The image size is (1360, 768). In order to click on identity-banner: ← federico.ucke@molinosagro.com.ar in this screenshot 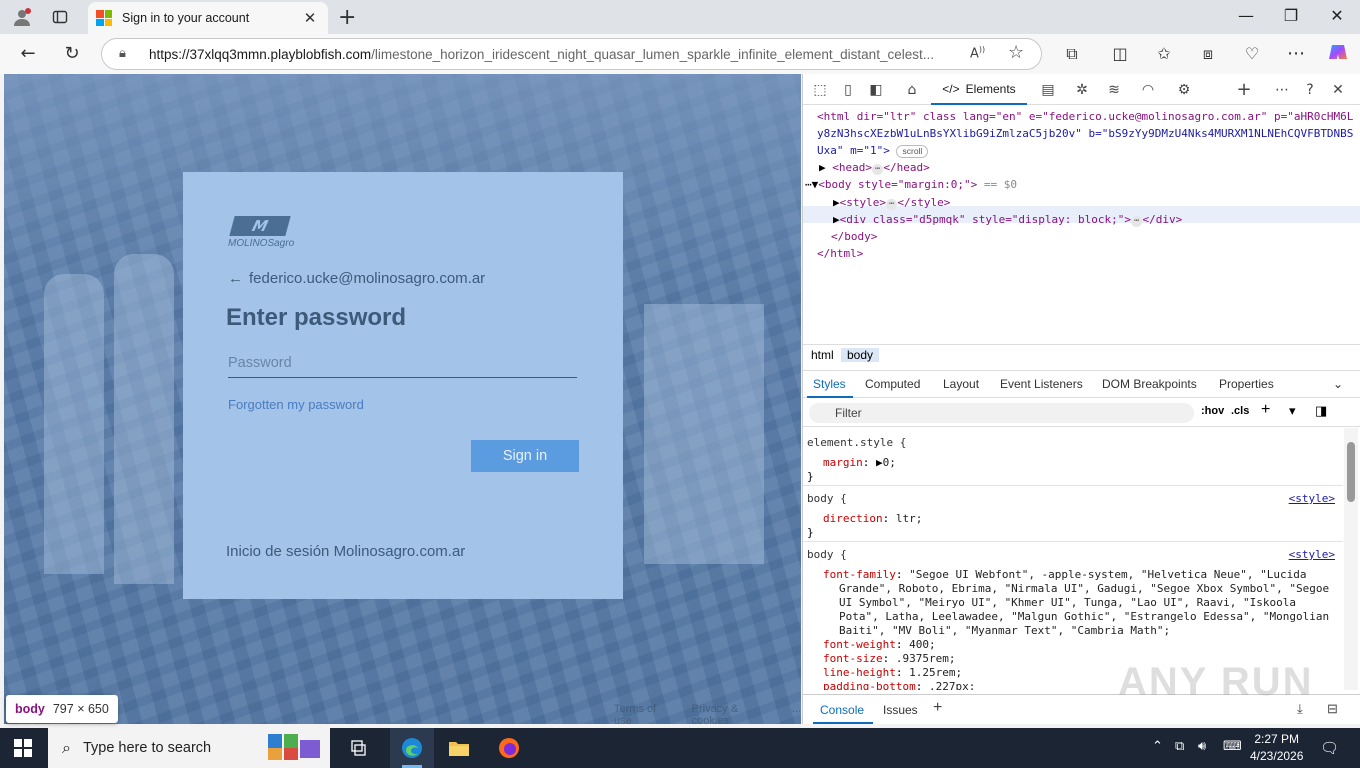, I will do `click(356, 278)`.